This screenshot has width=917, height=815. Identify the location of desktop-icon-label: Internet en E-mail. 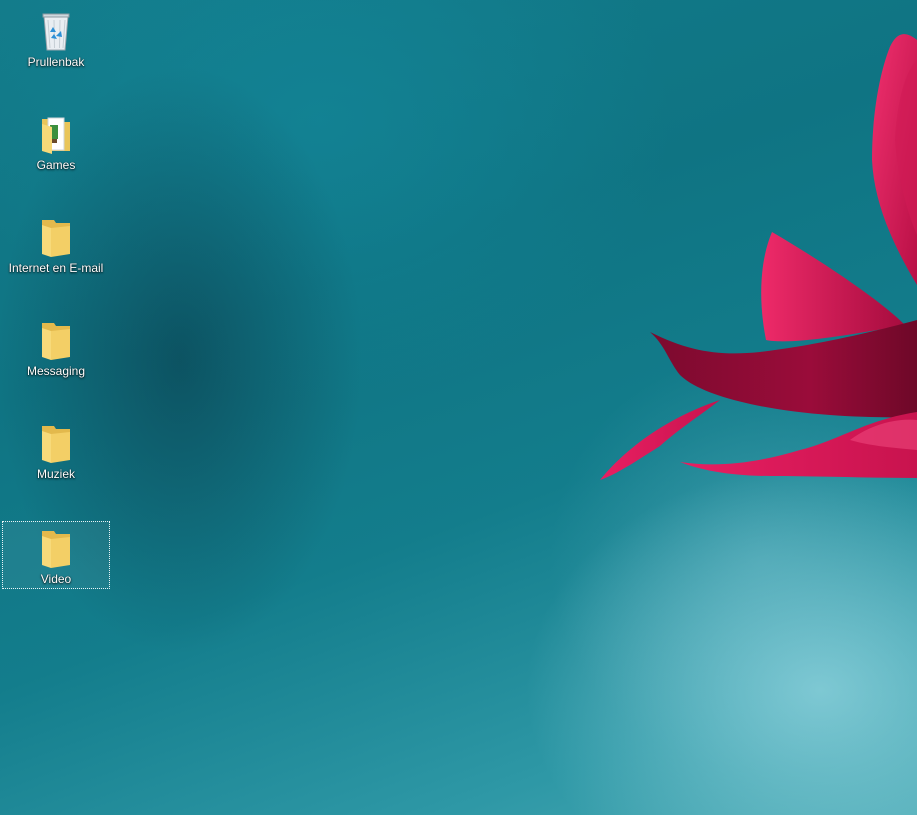
(56, 268).